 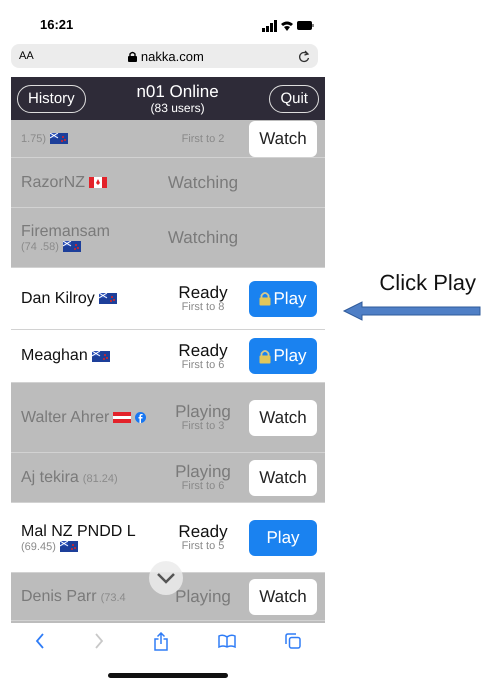 I want to click on match-length: First to 5, so click(x=203, y=546).